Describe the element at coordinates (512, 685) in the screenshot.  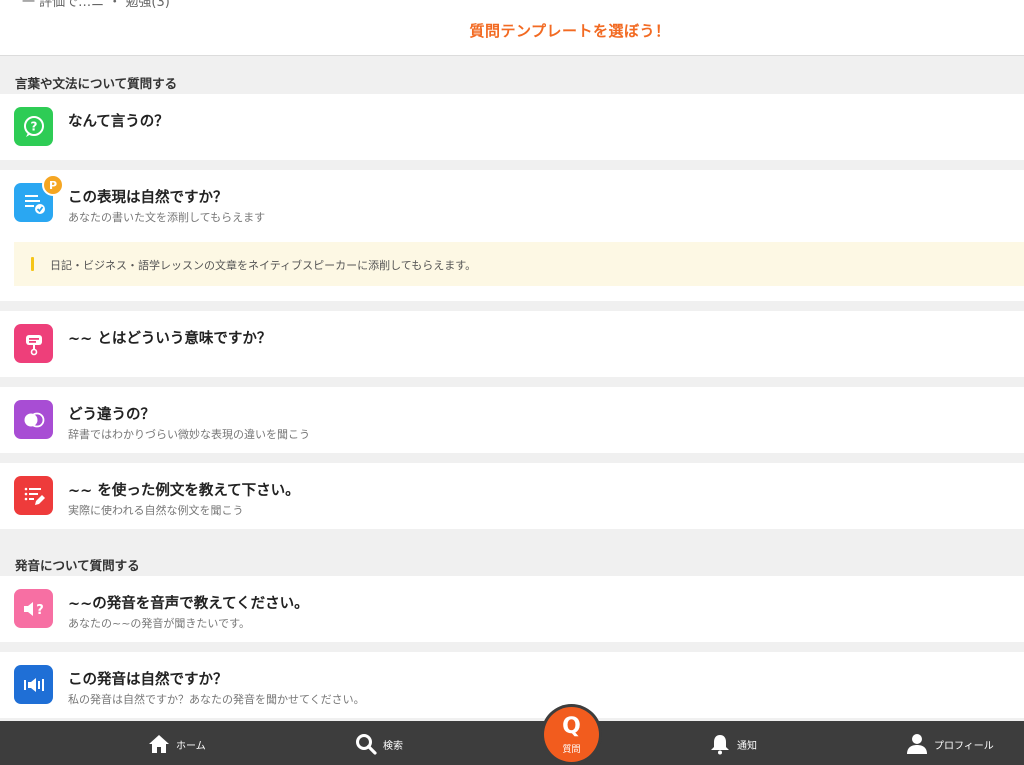
I see `template-item-pronunciation-natural: この発音は自然ですか？ 私の発音は自然ですか？あなたの発音を聞かせてください。` at that location.